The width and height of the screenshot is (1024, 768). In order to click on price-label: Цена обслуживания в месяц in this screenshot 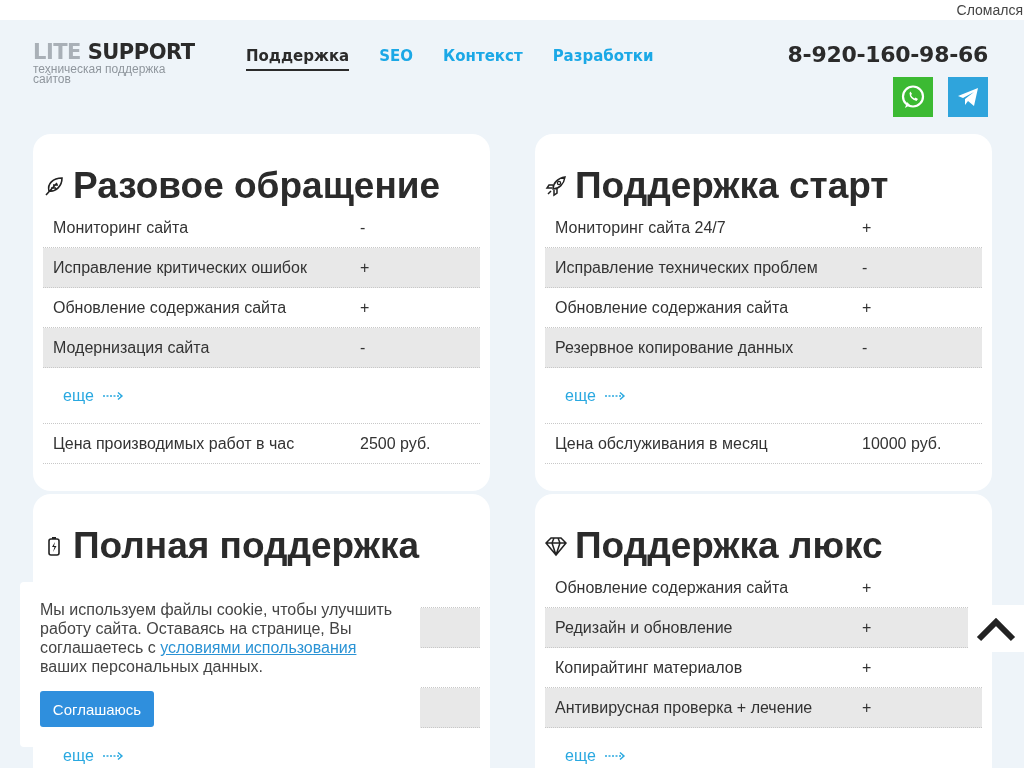, I will do `click(661, 443)`.